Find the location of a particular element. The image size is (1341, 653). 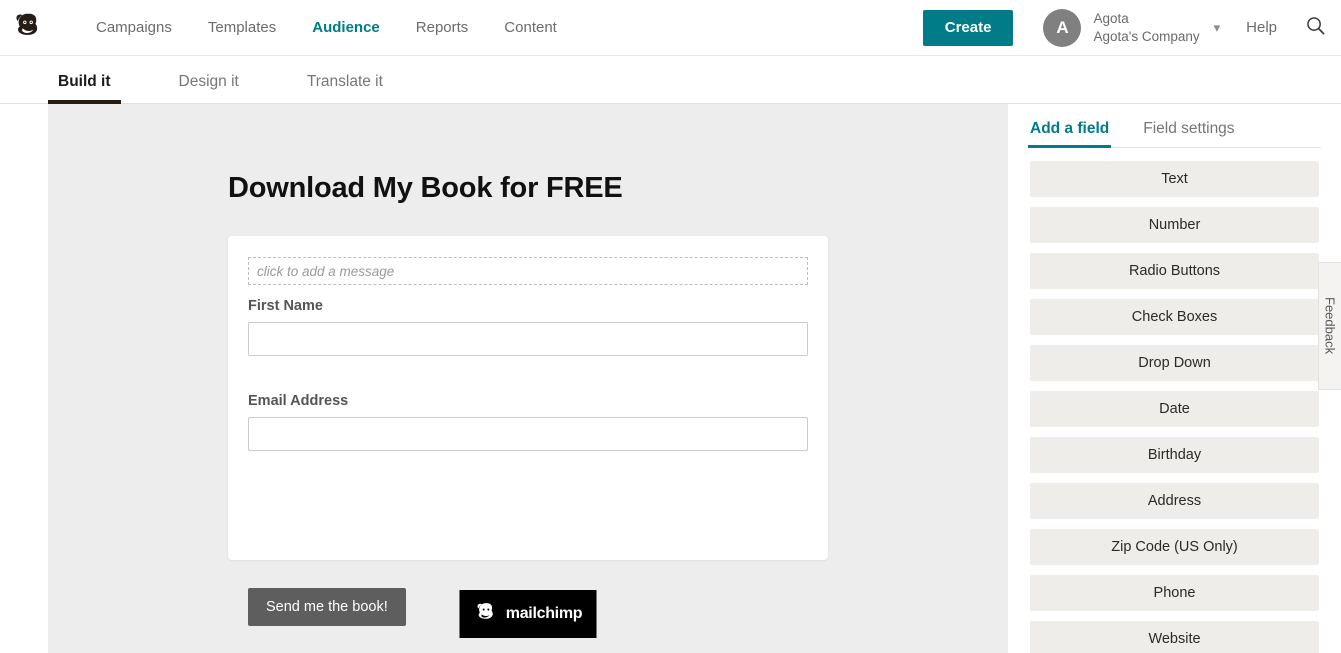

field-type-phone: Phone is located at coordinates (1174, 593).